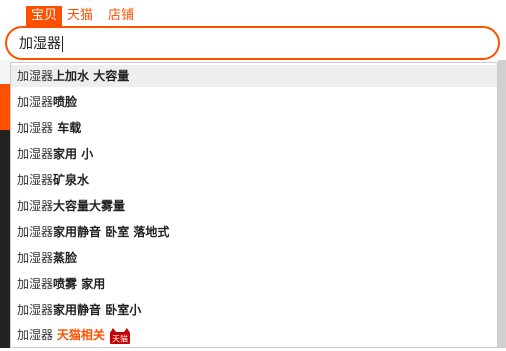  What do you see at coordinates (253, 14) in the screenshot?
I see `search-tabs: 宝贝 天猫 店铺` at bounding box center [253, 14].